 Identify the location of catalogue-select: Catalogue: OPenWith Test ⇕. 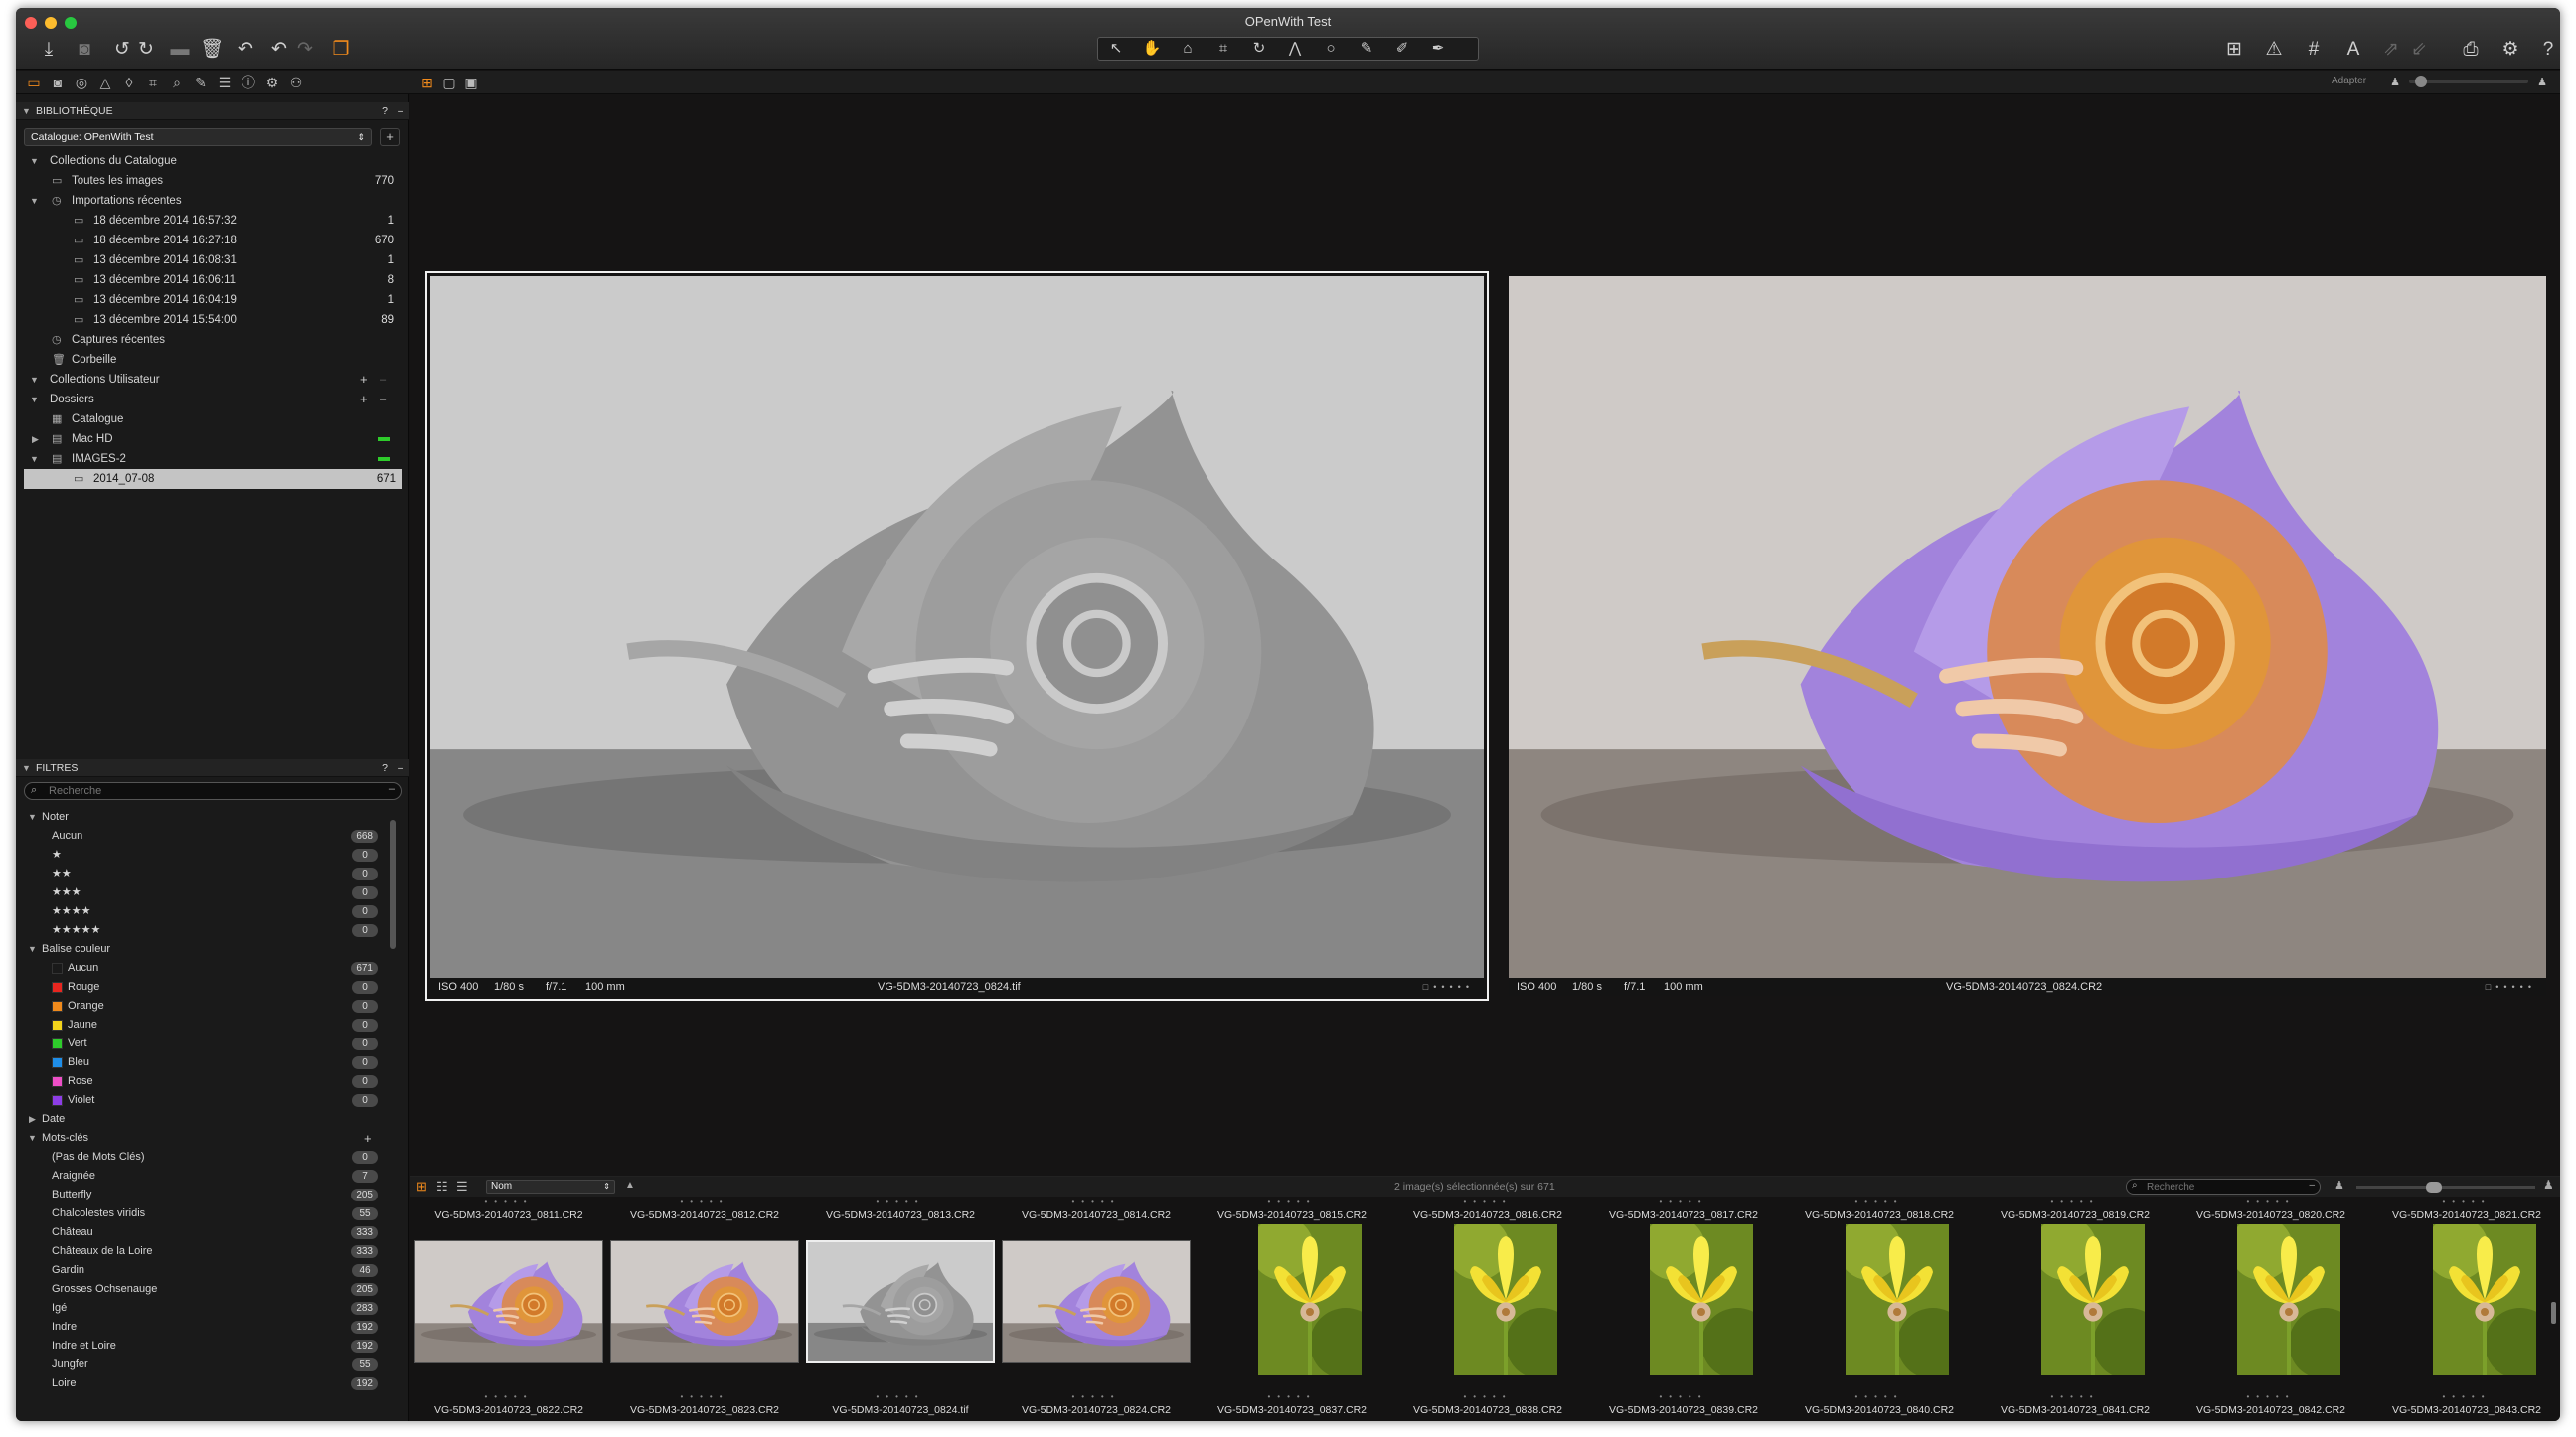
(198, 137).